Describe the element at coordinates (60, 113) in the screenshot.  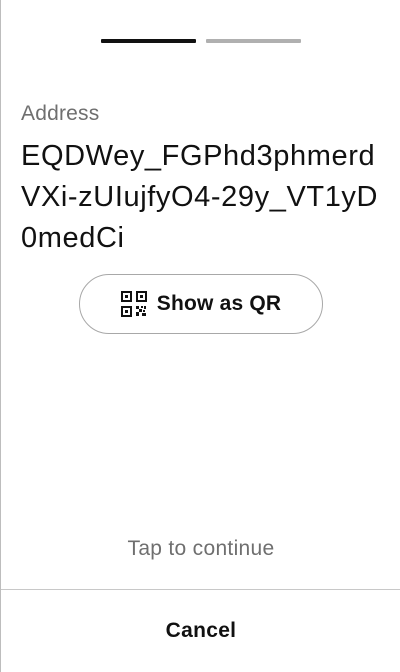
I see `address-label: Address` at that location.